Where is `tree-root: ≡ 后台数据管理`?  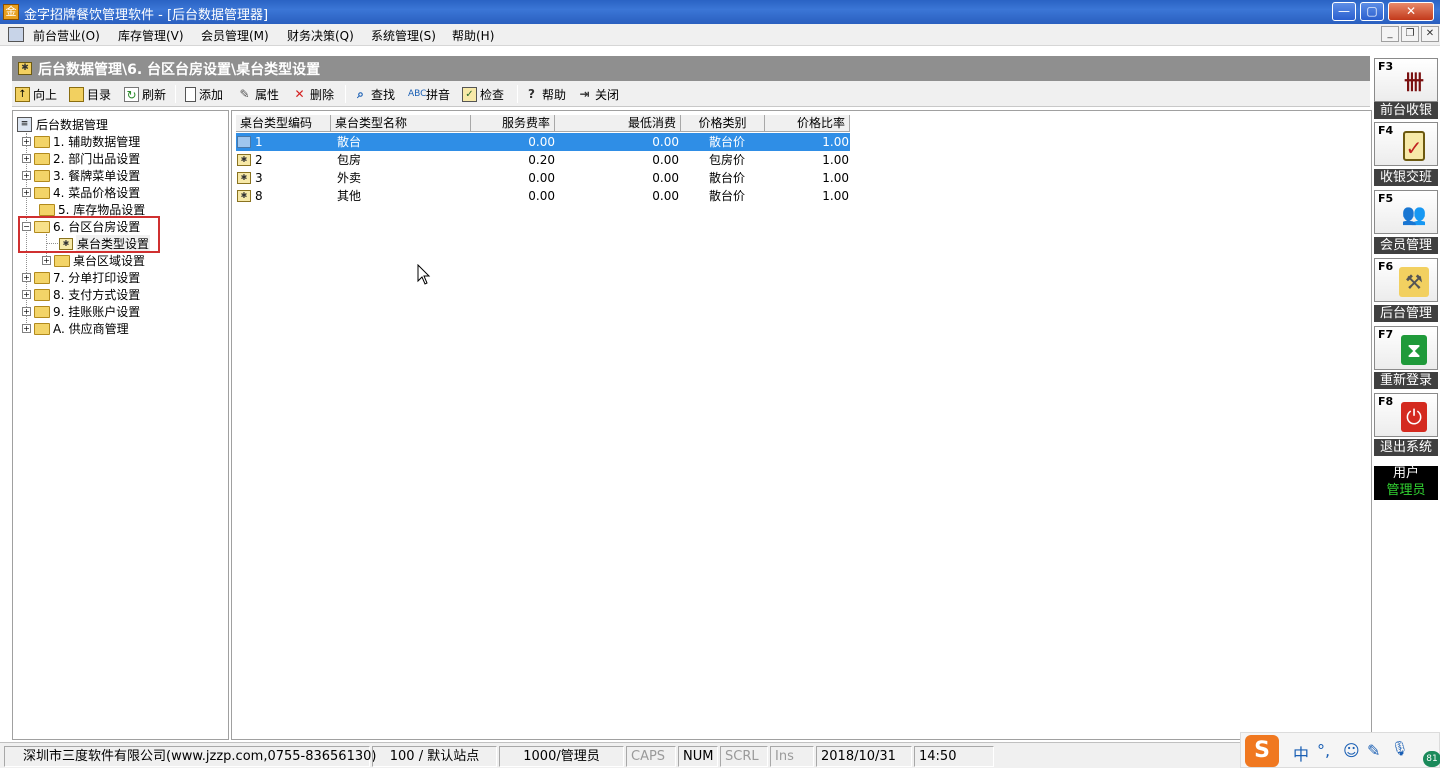
tree-root: ≡ 后台数据管理 is located at coordinates (62, 124).